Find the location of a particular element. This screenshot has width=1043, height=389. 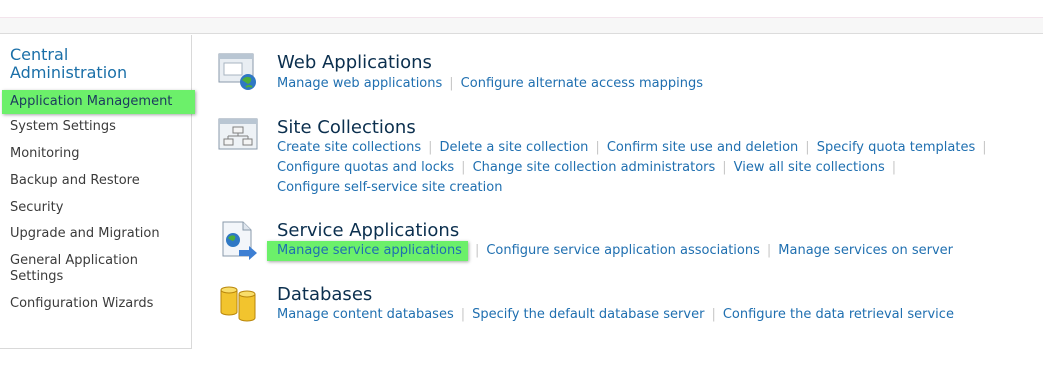

configure-alternate-access-mappings-link: Configure alternate access mappings is located at coordinates (582, 83).